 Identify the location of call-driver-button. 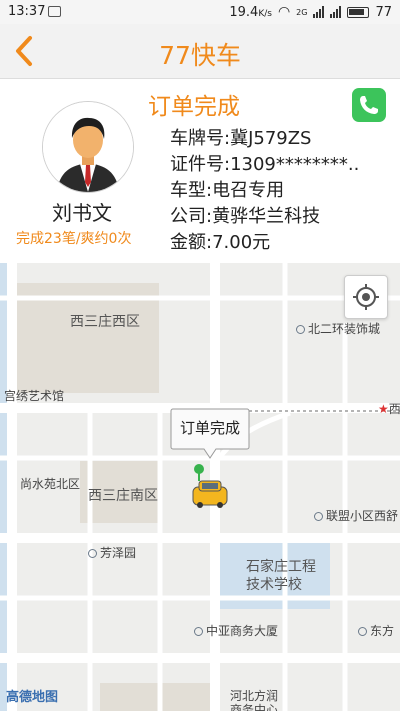
(369, 105).